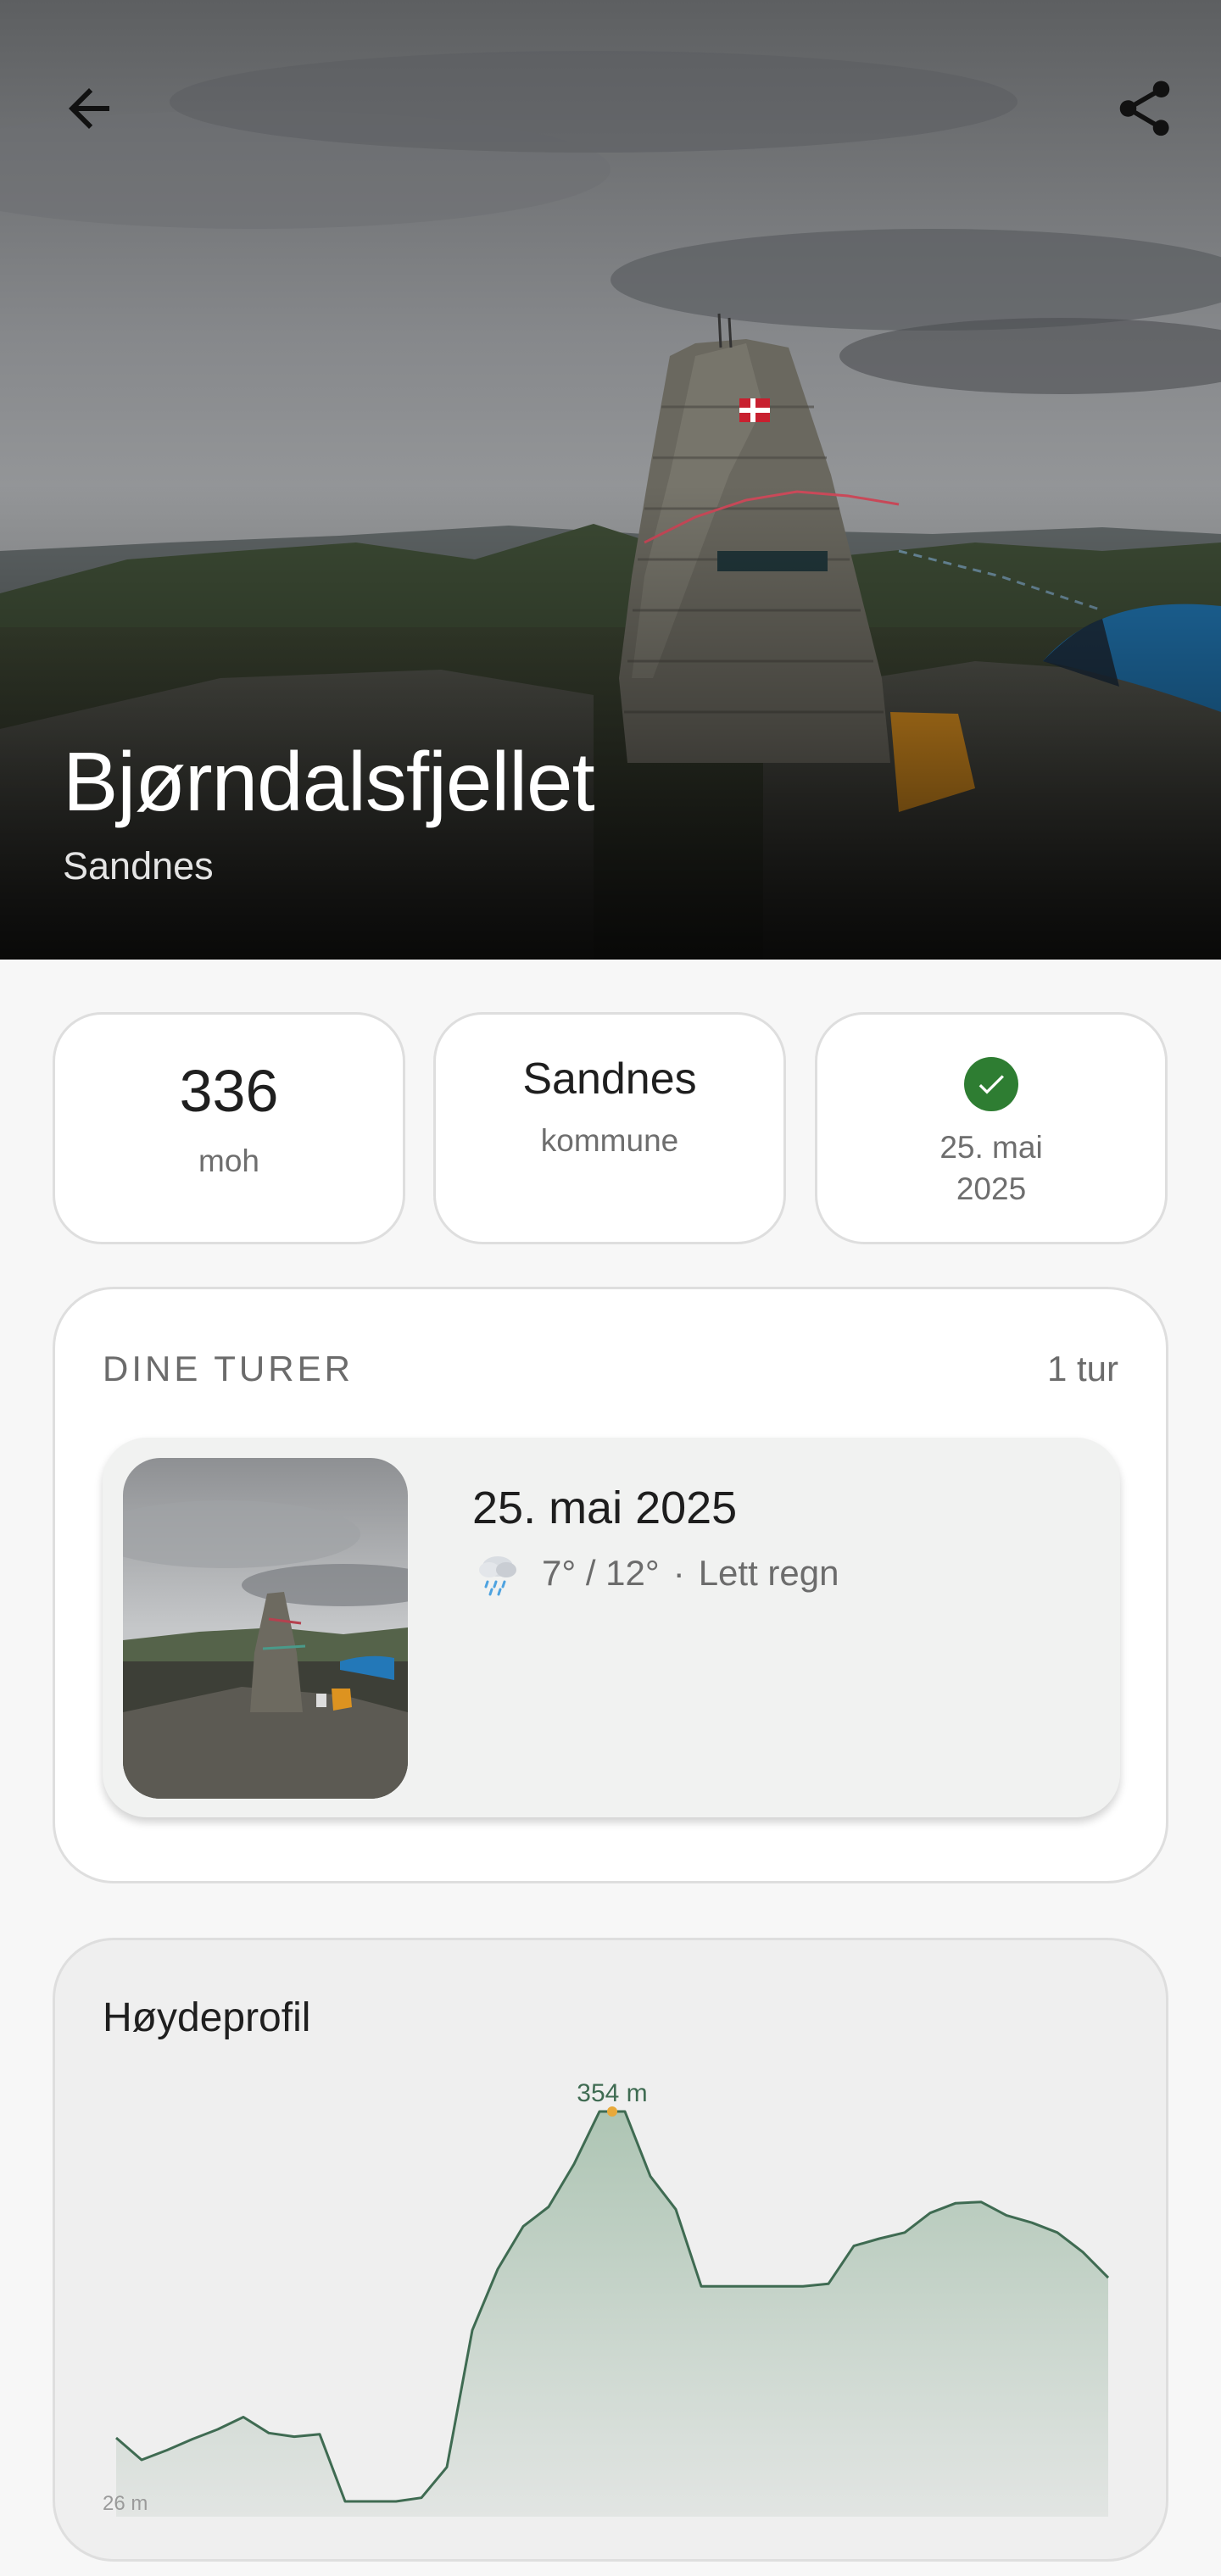 This screenshot has height=2576, width=1221. Describe the element at coordinates (609, 1079) in the screenshot. I see `municipality-value: Sandnes` at that location.